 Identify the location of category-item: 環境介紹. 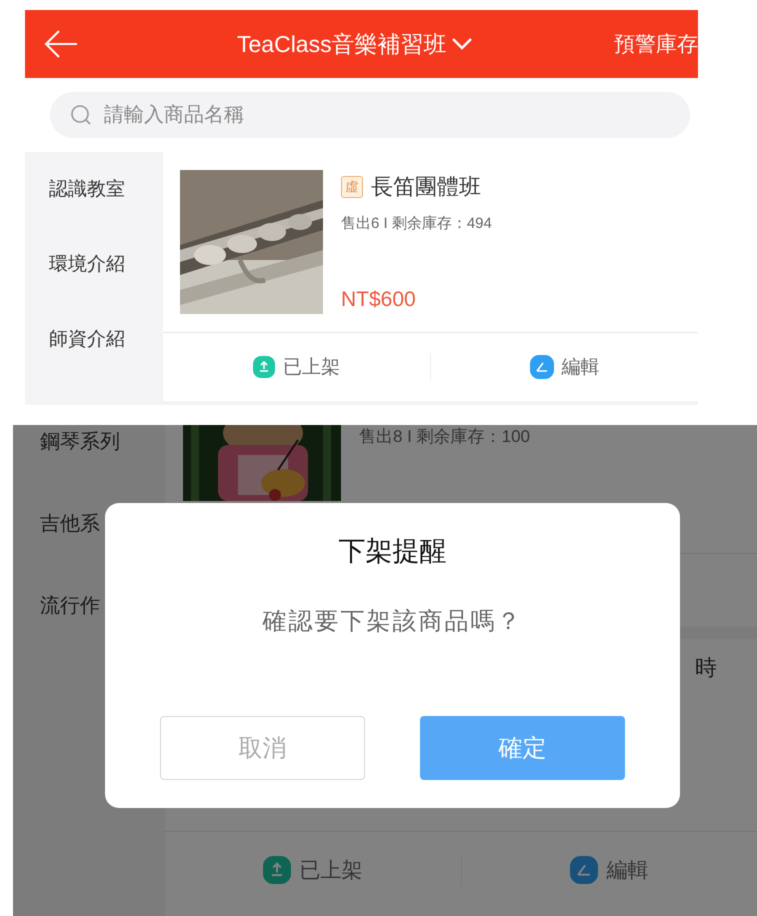
(94, 274).